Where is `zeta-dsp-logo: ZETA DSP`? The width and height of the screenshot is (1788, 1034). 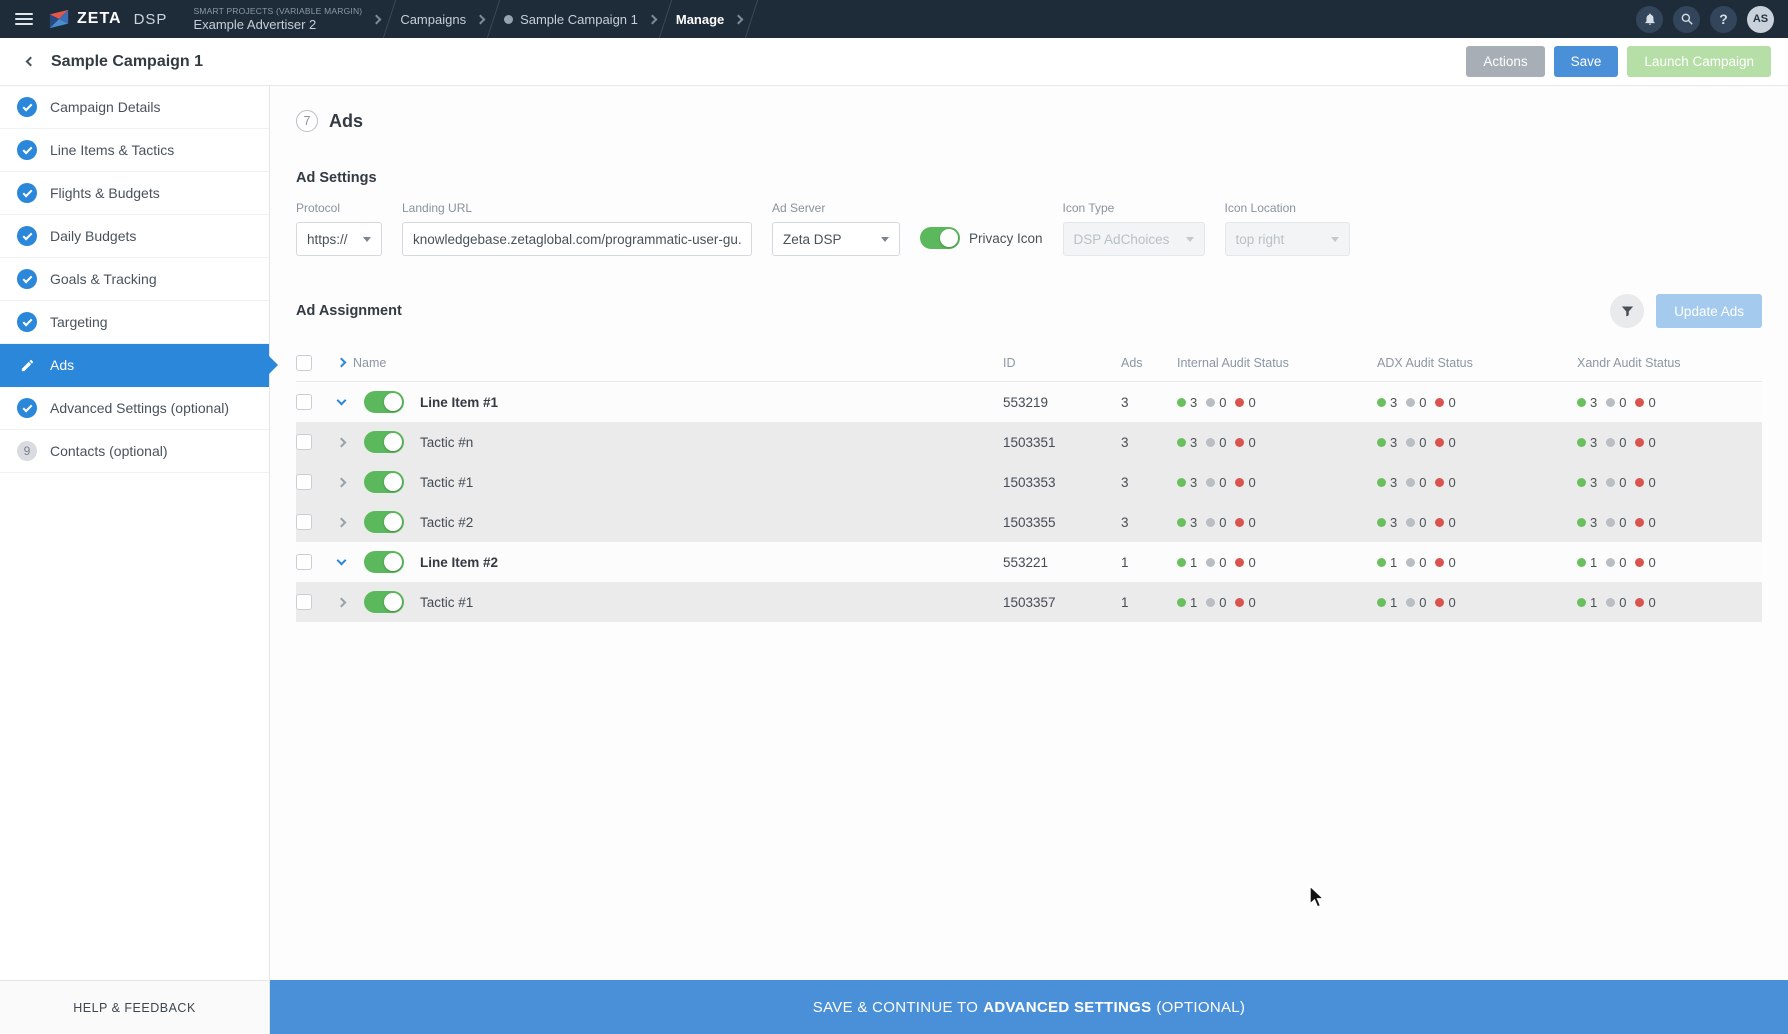 zeta-dsp-logo: ZETA DSP is located at coordinates (107, 19).